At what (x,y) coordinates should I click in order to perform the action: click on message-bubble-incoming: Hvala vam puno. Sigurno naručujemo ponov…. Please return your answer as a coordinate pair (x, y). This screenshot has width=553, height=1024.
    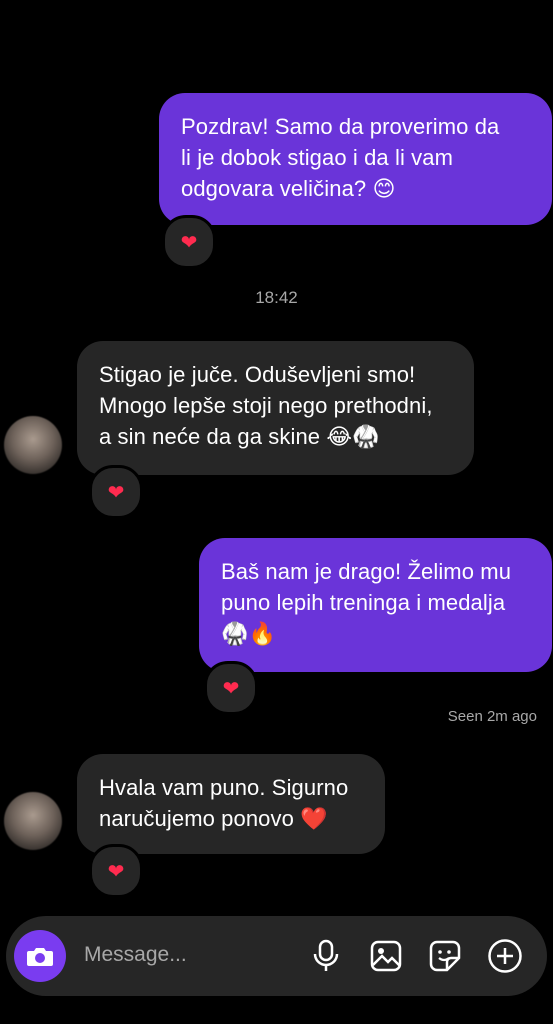
    Looking at the image, I should click on (231, 804).